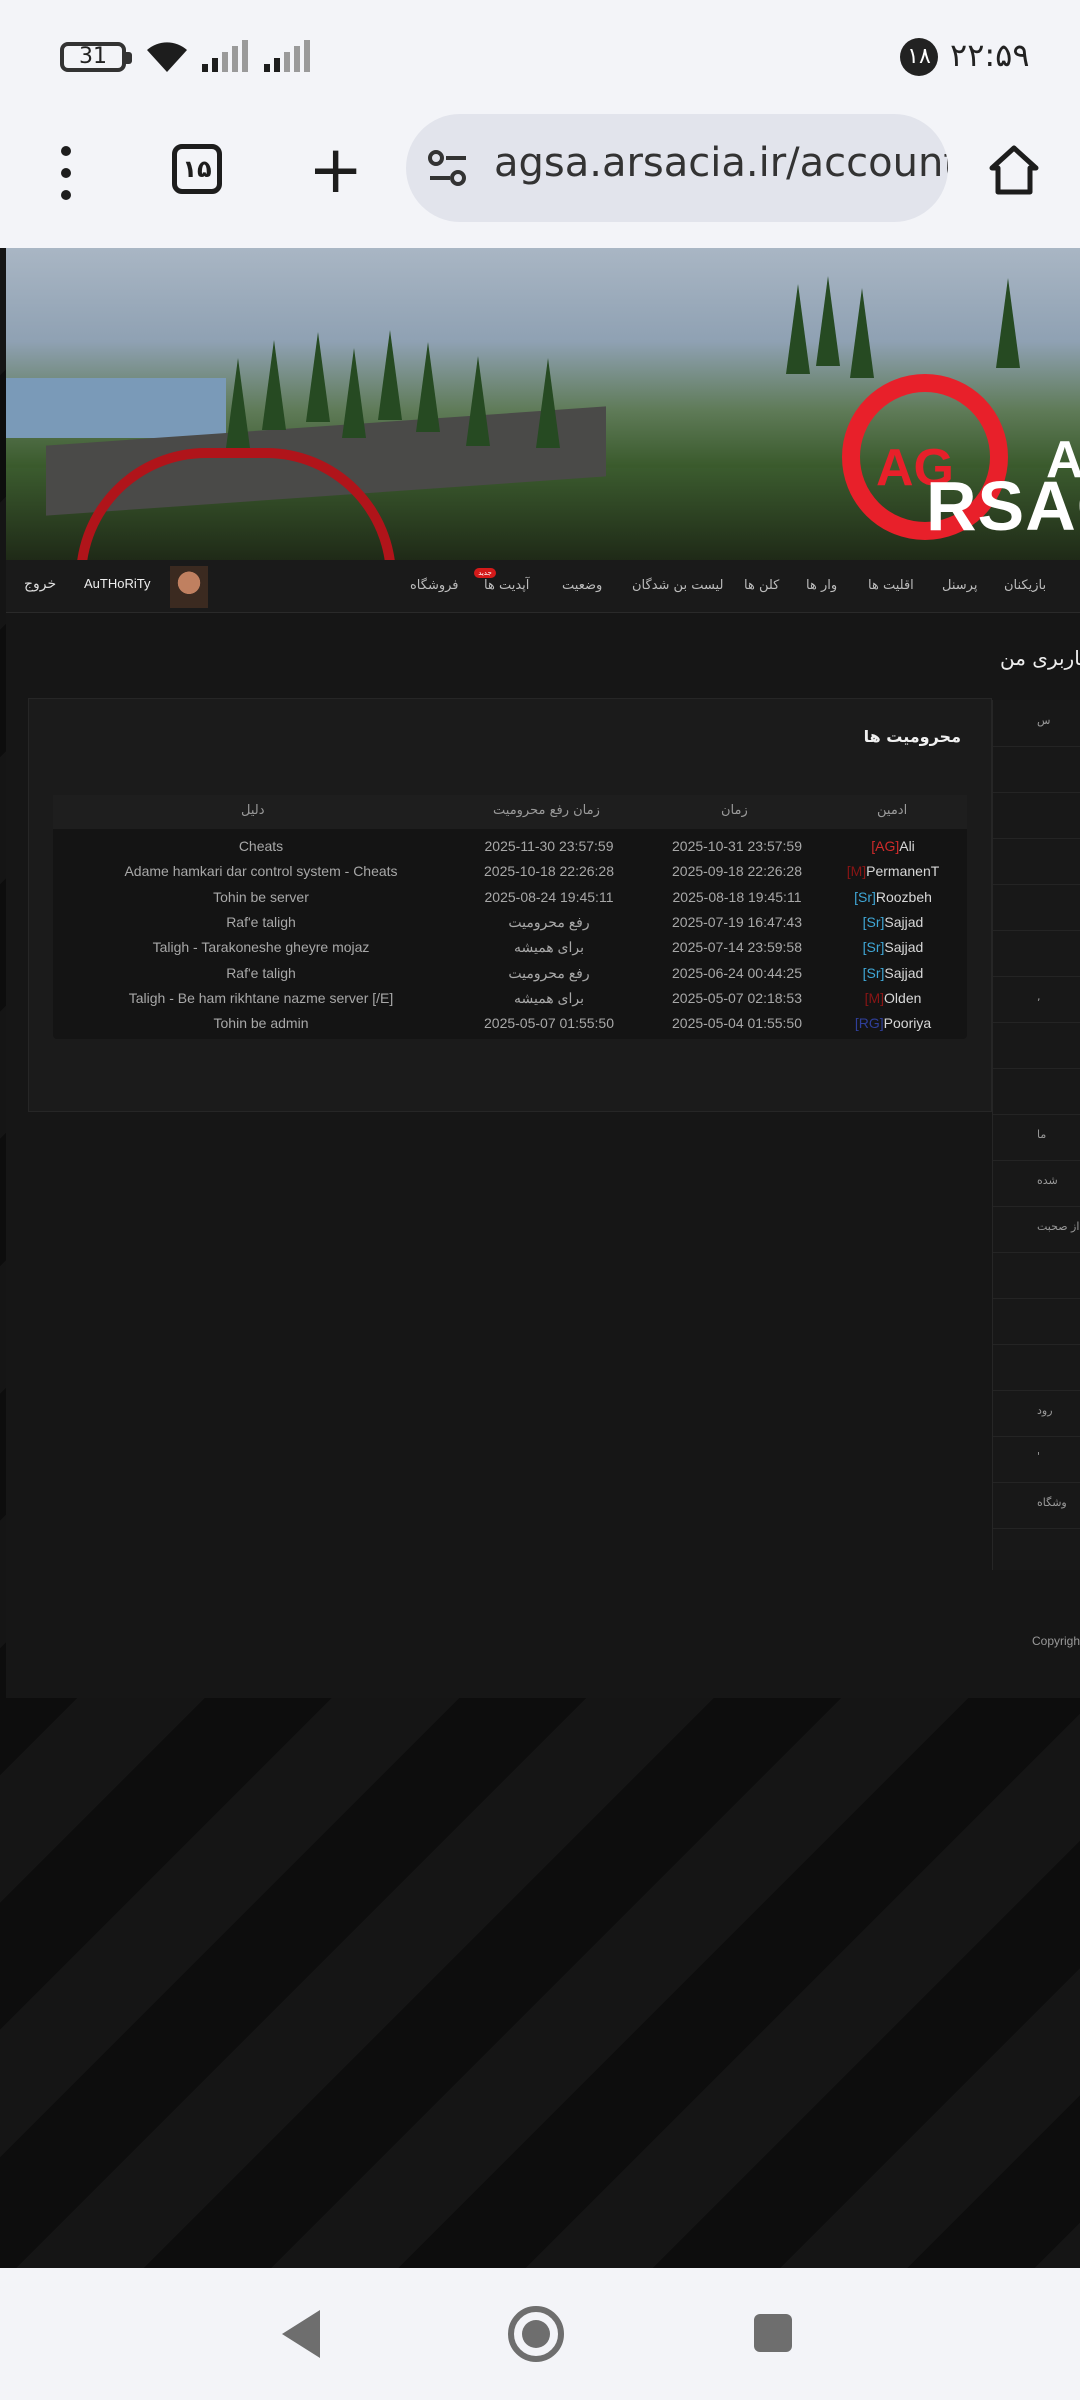 The height and width of the screenshot is (2400, 1080). What do you see at coordinates (540, 55) in the screenshot?
I see `status-bar: 31 ۱۸ ۲۲:۵۹` at bounding box center [540, 55].